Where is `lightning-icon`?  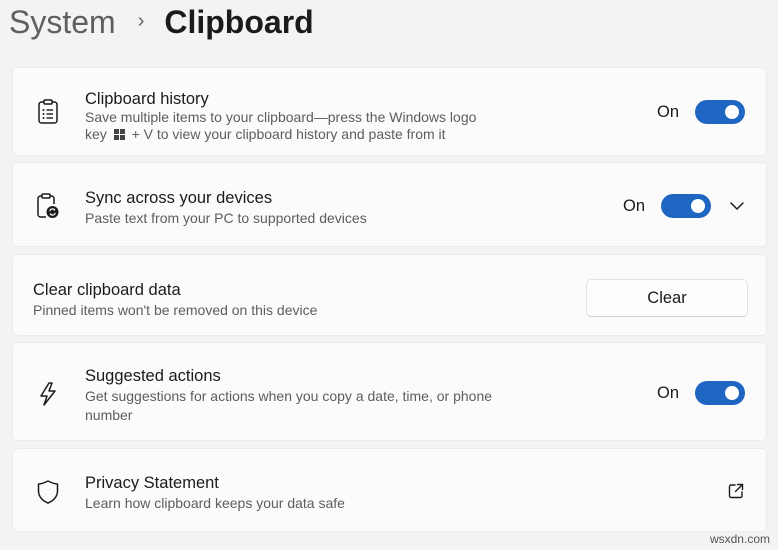 lightning-icon is located at coordinates (48, 394).